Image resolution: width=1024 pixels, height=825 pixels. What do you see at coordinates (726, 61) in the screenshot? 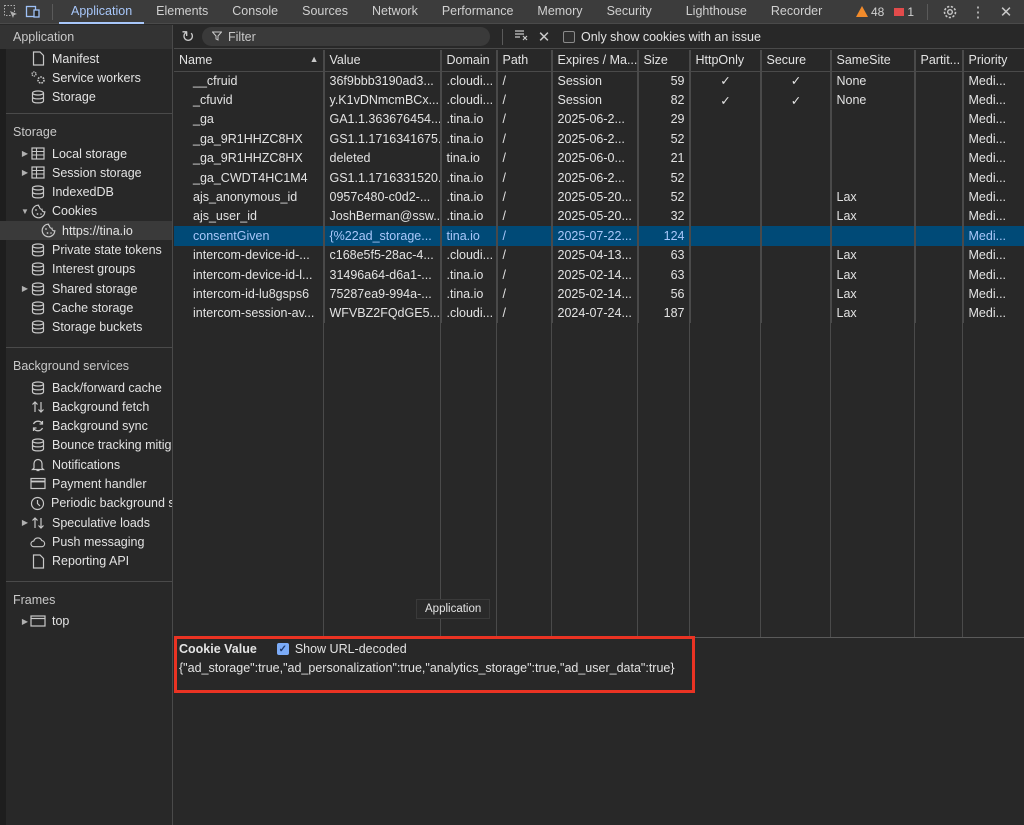
I see `column-header-httponly: HttpOnly` at bounding box center [726, 61].